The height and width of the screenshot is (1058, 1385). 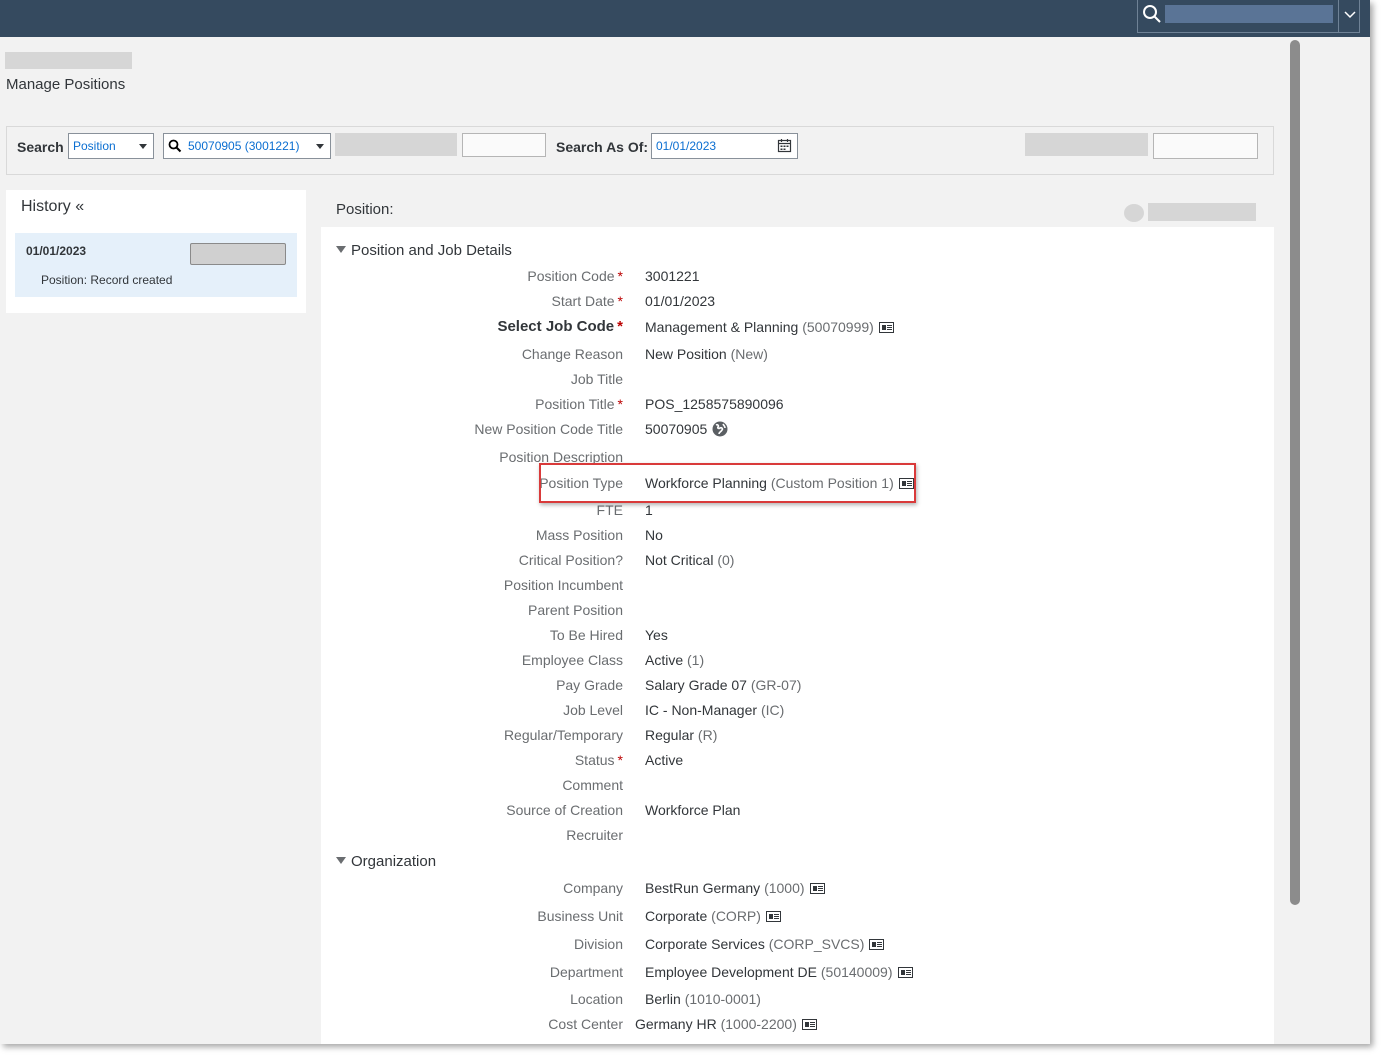 What do you see at coordinates (563, 585) in the screenshot?
I see `field-label-text: Position Incumbent` at bounding box center [563, 585].